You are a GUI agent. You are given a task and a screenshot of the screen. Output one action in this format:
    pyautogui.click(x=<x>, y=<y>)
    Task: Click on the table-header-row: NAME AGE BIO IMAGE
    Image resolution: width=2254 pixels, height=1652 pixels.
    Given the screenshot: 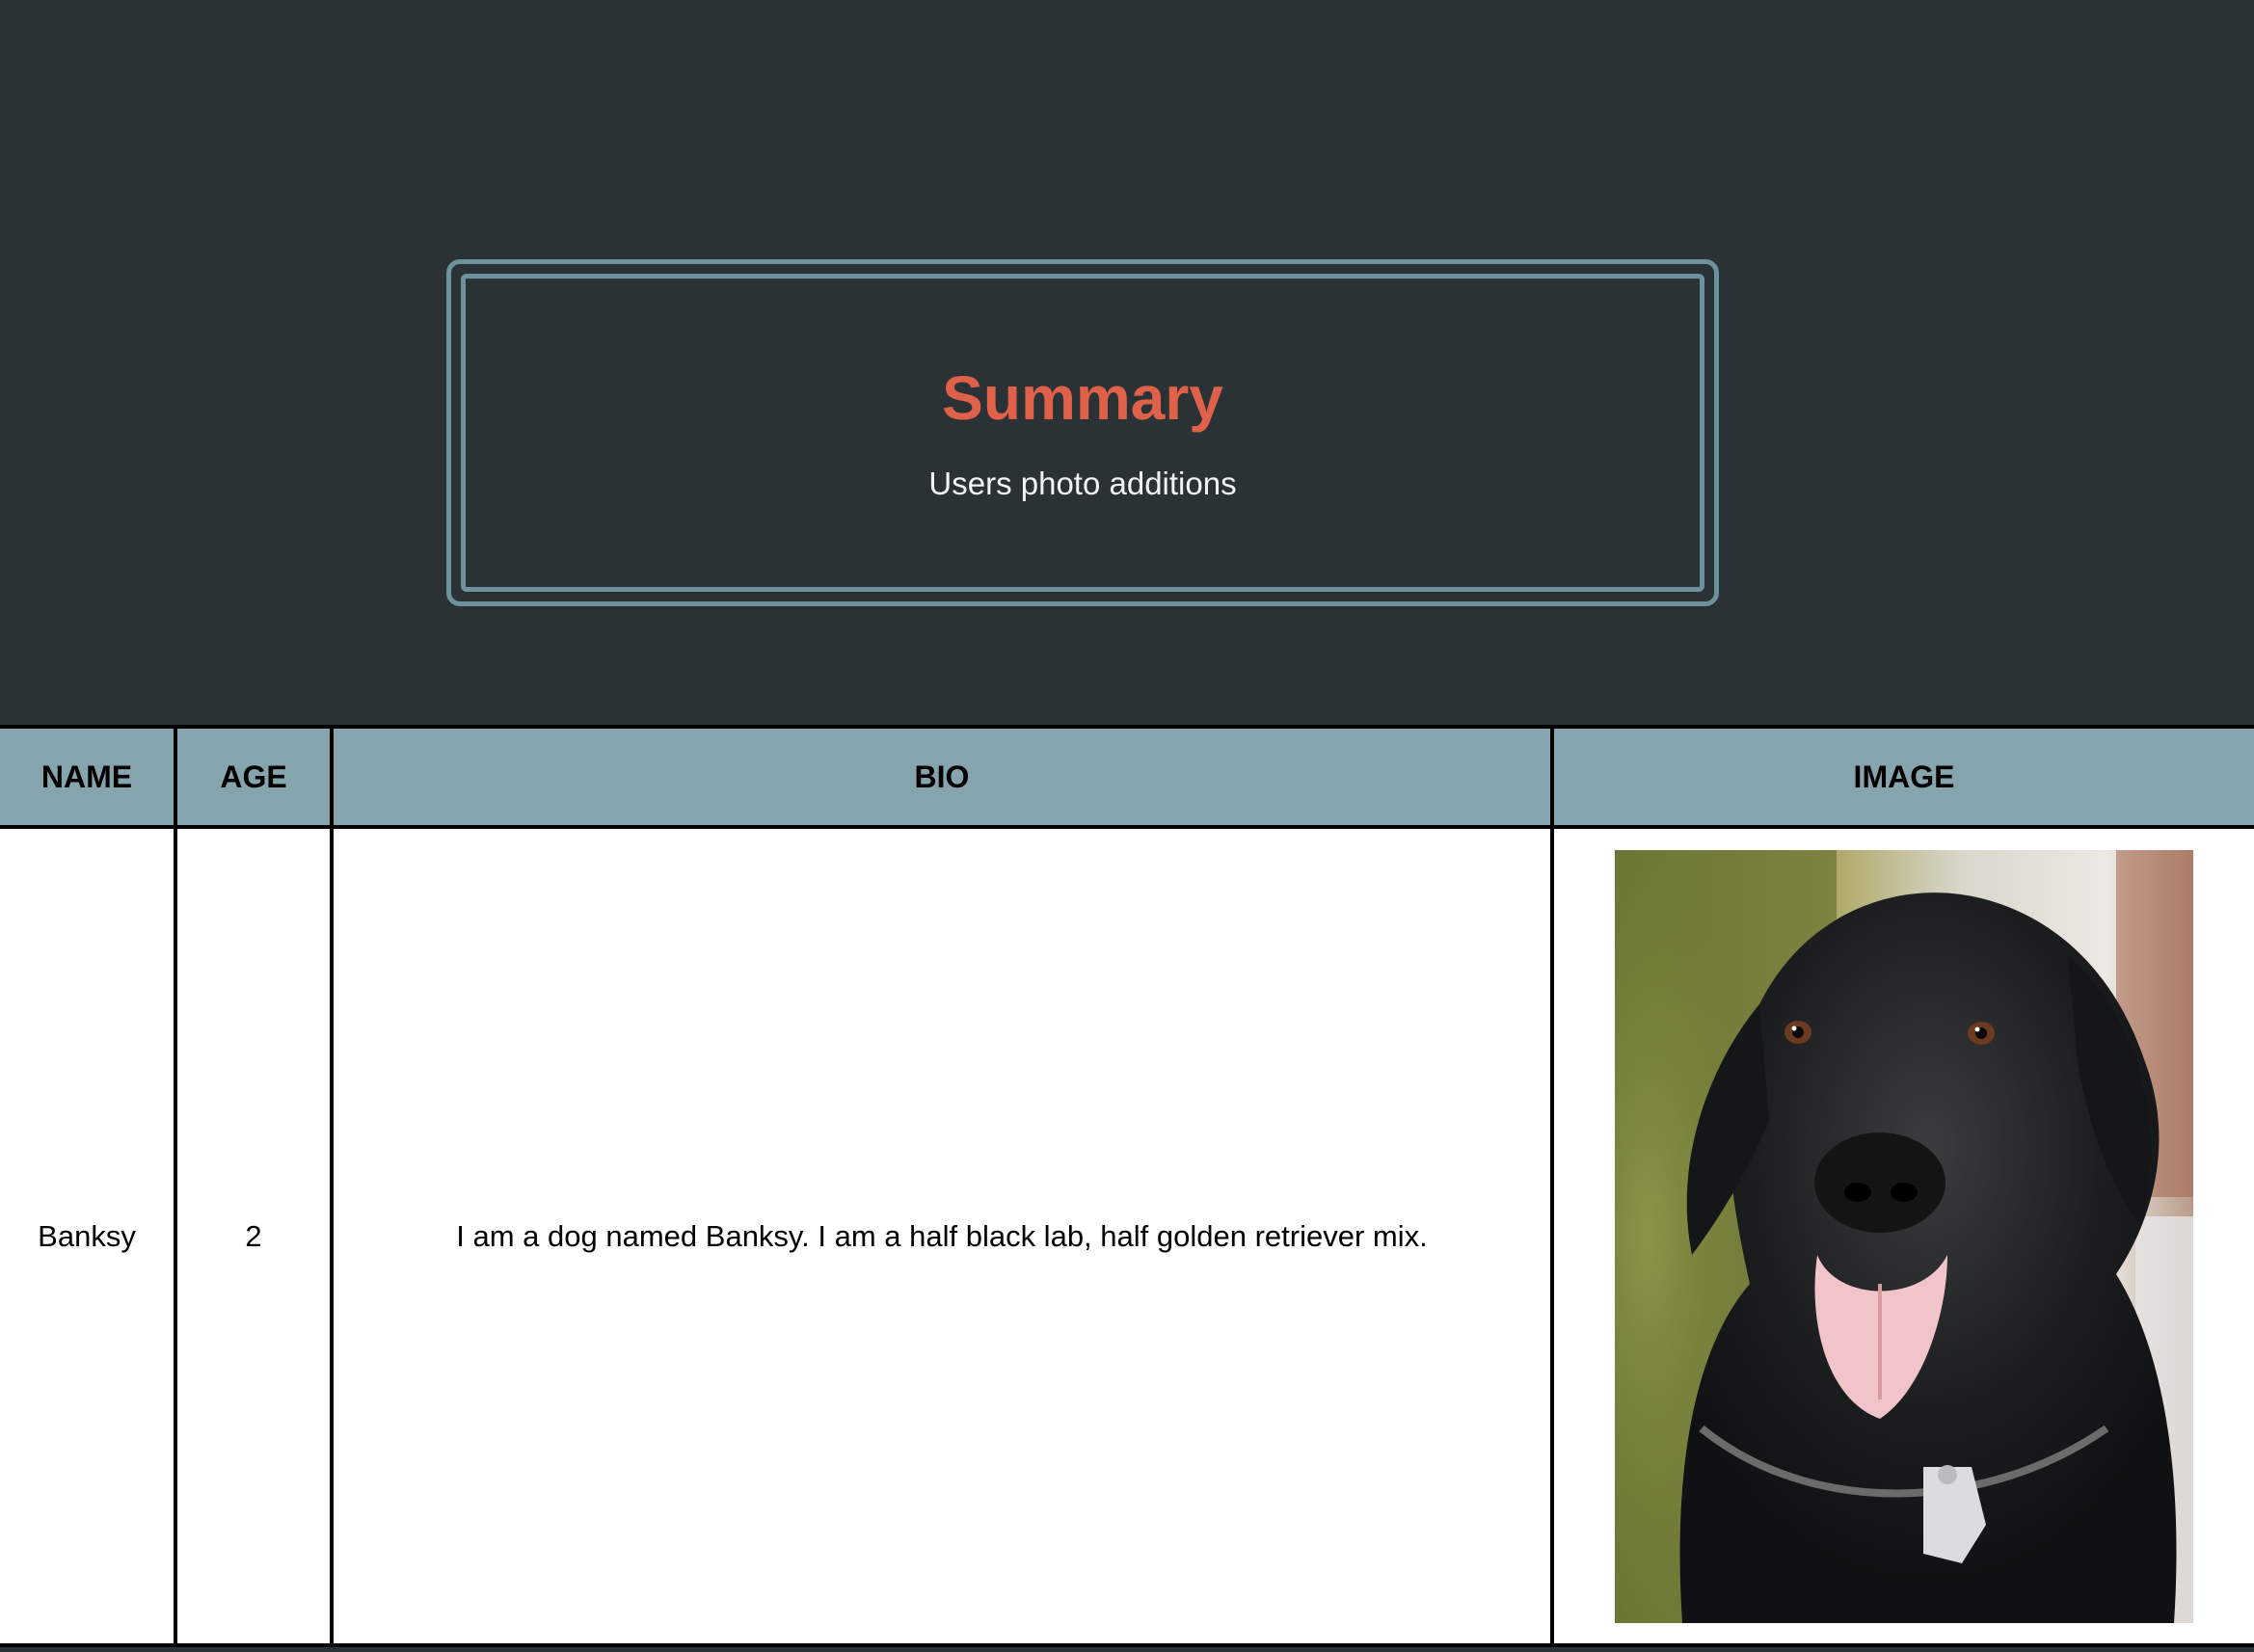 What is the action you would take?
    pyautogui.click(x=1127, y=777)
    